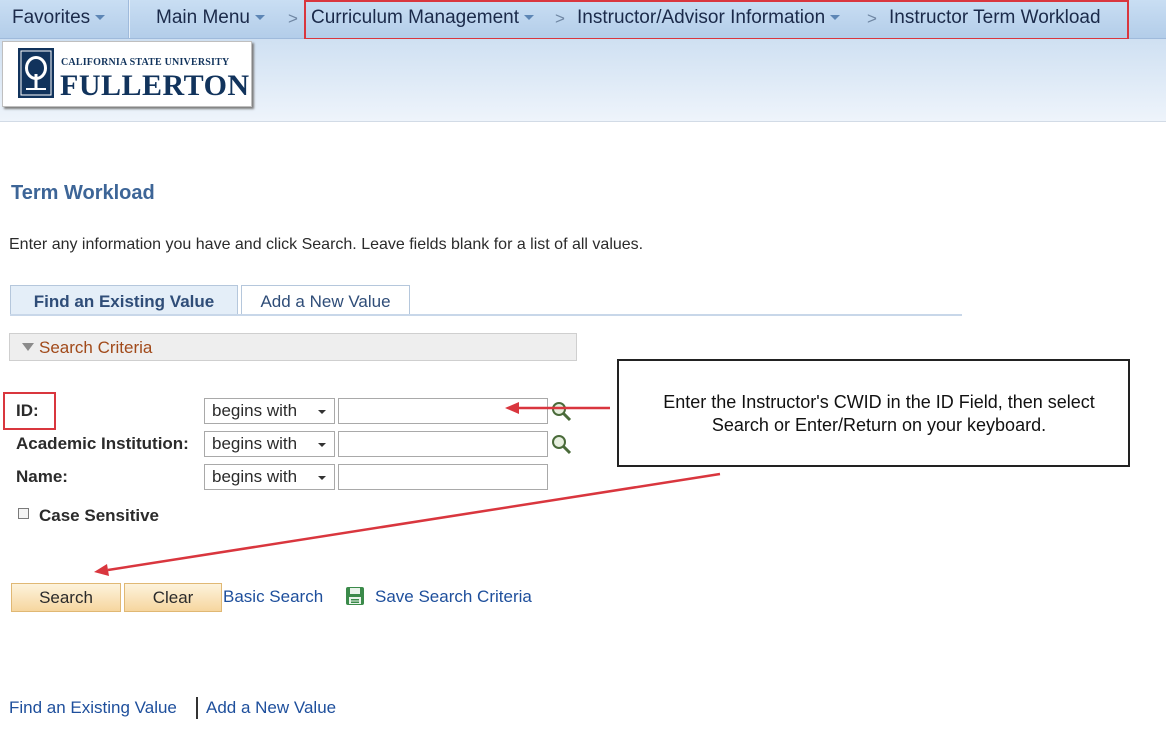  Describe the element at coordinates (173, 597) in the screenshot. I see `clear-button: Clear` at that location.